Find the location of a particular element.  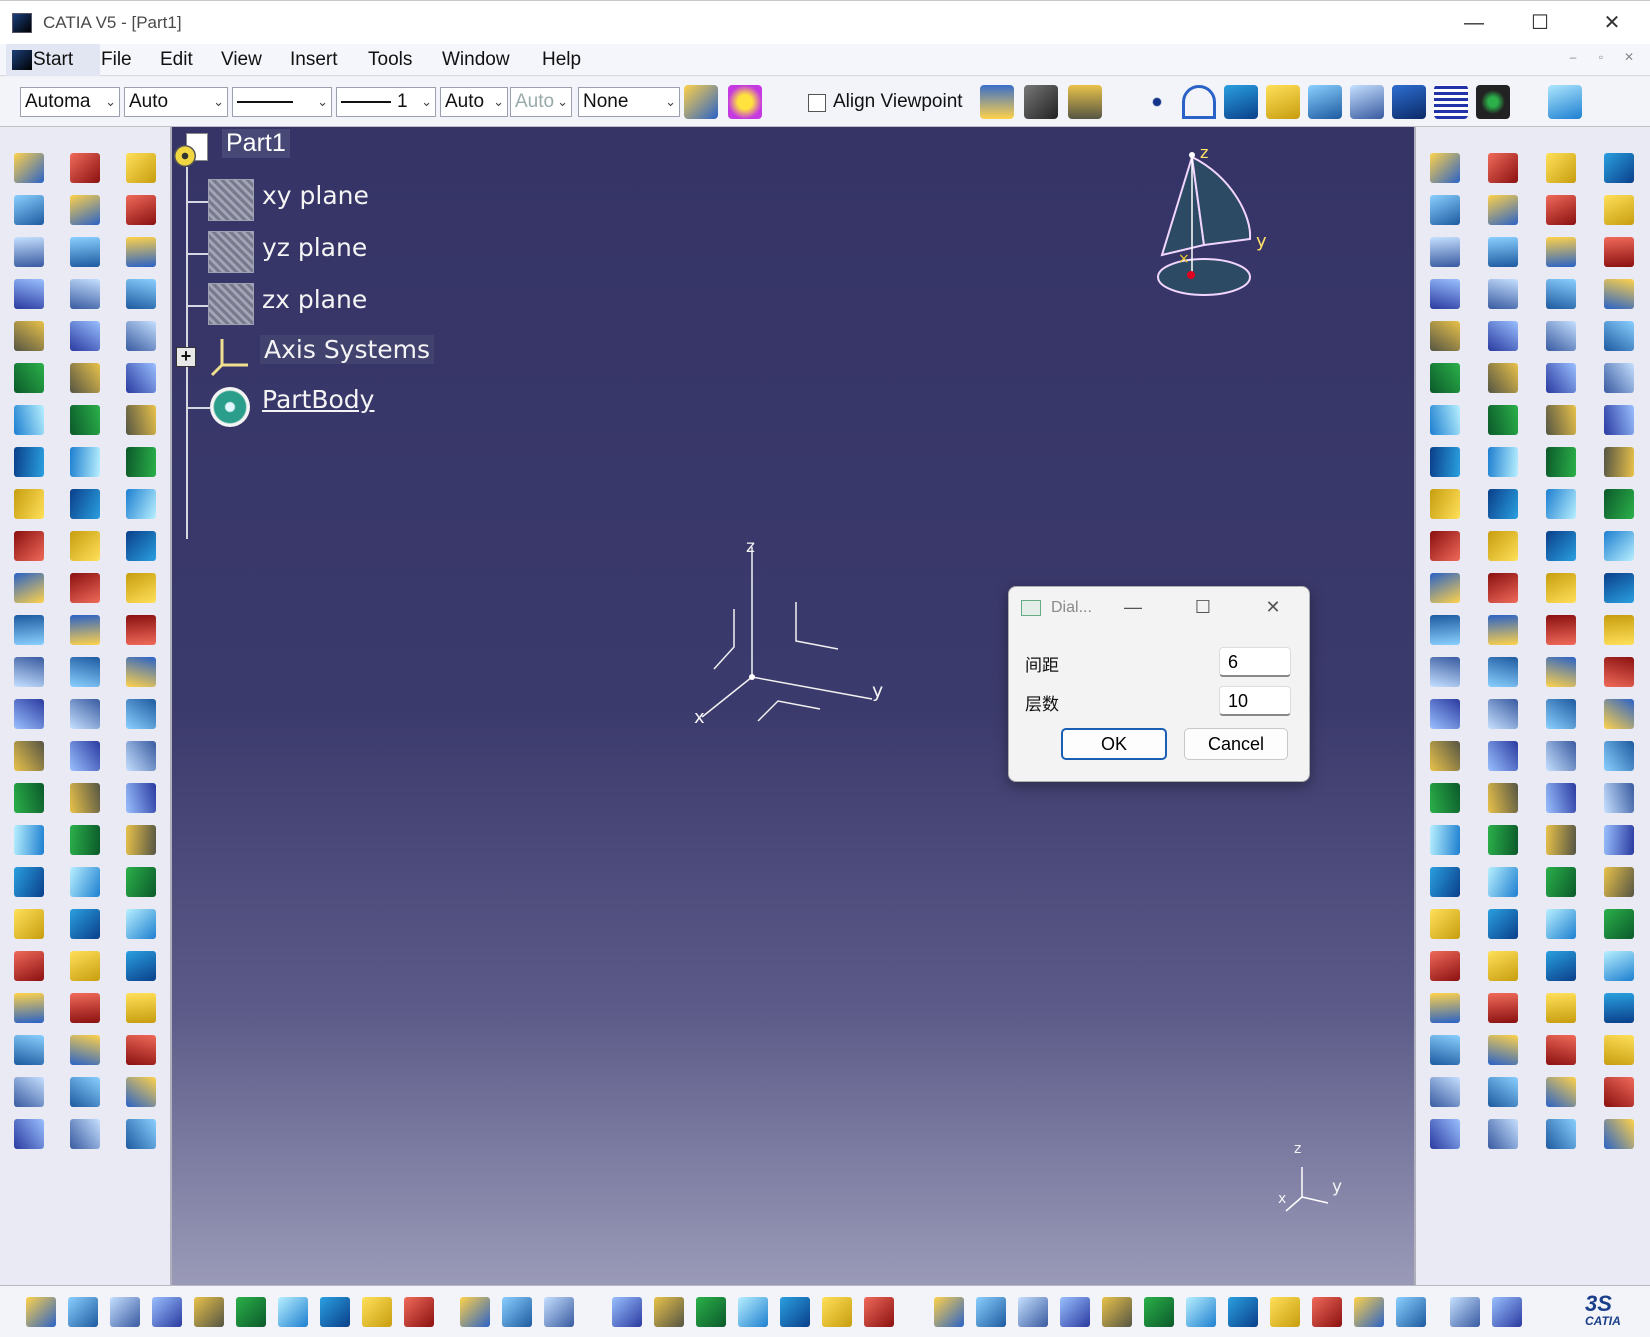

menu-start: Start is located at coordinates (53, 60).